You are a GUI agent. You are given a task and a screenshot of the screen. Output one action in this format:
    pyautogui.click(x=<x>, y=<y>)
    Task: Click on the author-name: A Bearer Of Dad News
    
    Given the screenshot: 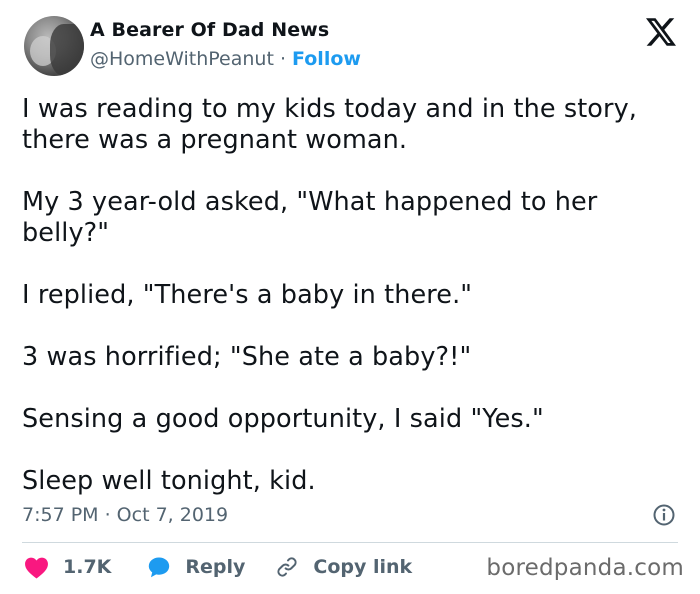 What is the action you would take?
    pyautogui.click(x=209, y=30)
    